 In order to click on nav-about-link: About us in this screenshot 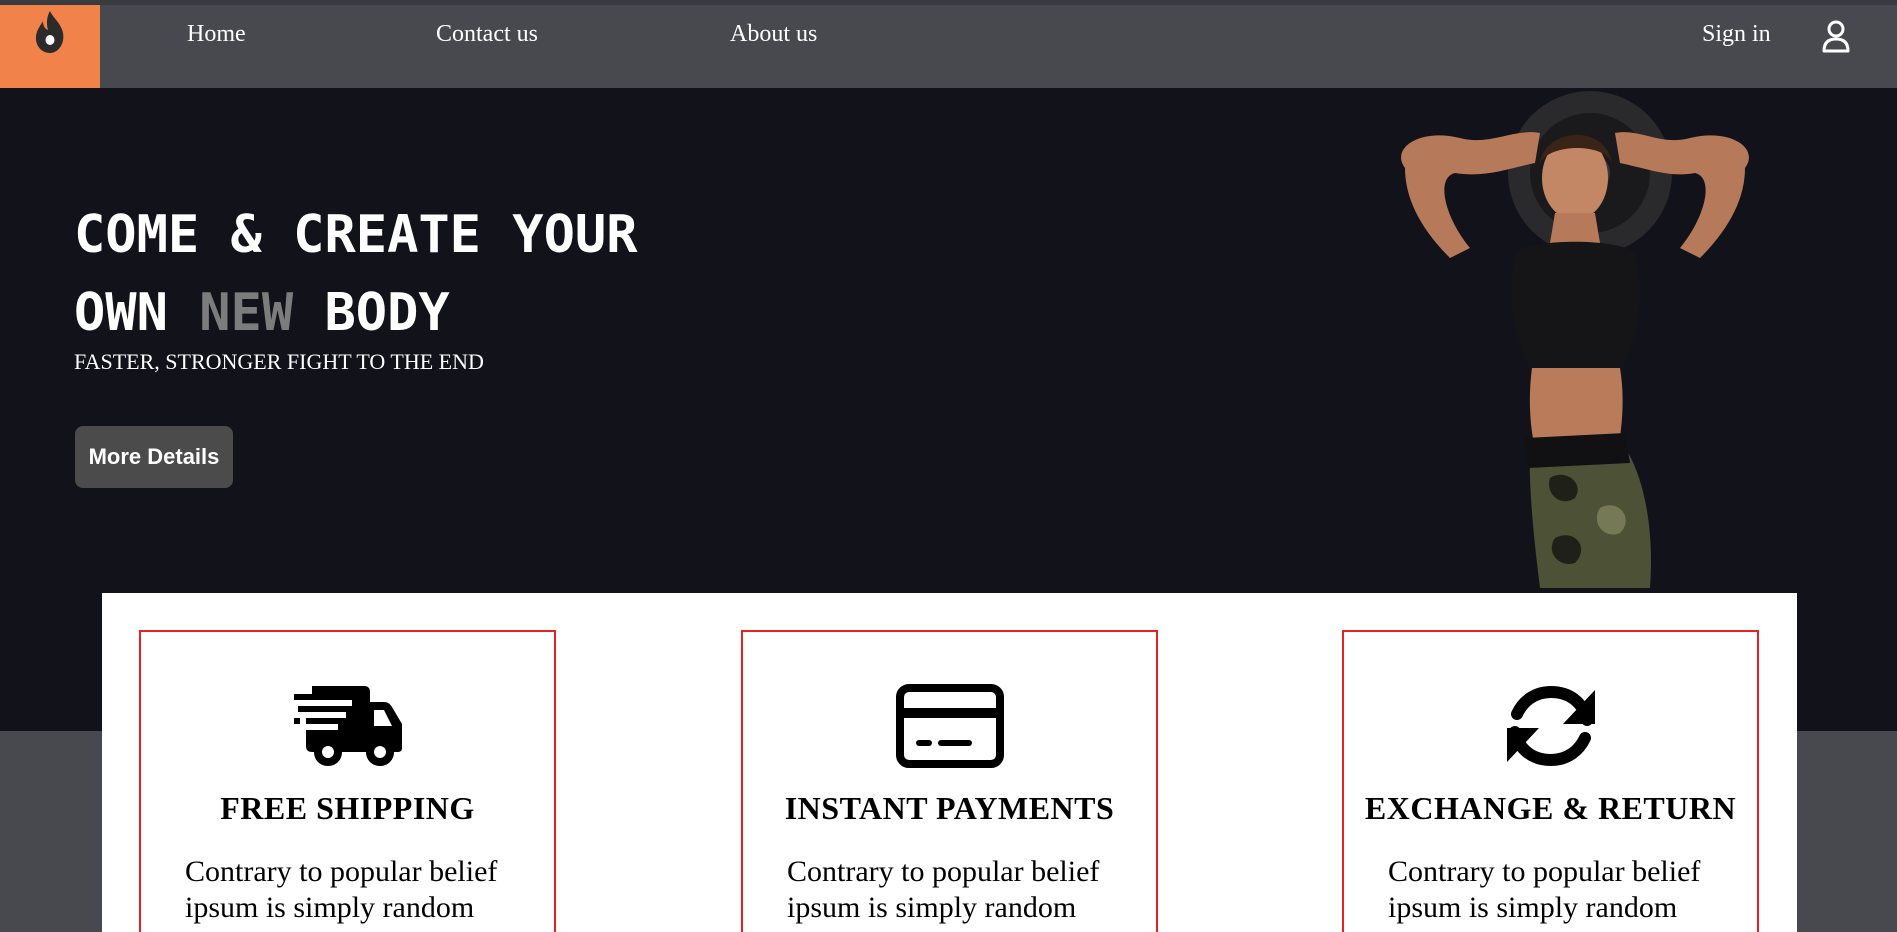, I will do `click(773, 34)`.